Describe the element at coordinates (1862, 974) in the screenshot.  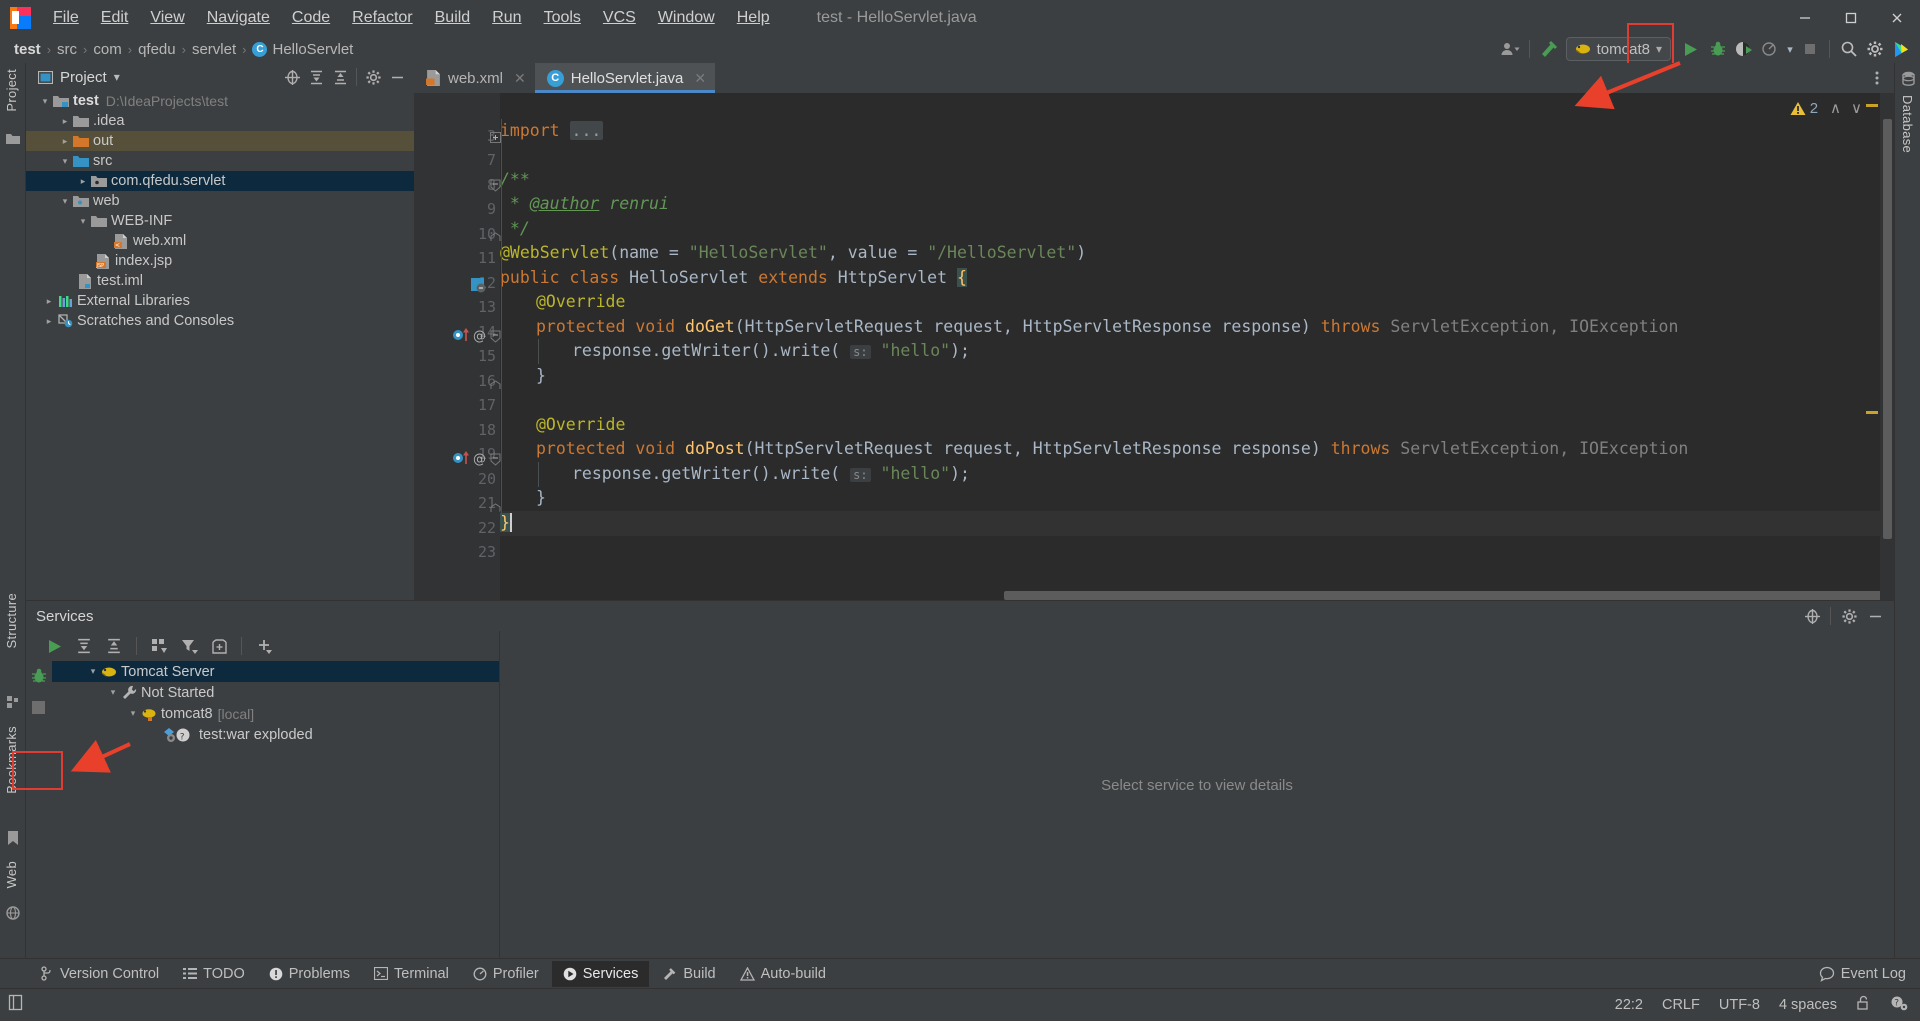
I see `event-log-button: Event Log` at that location.